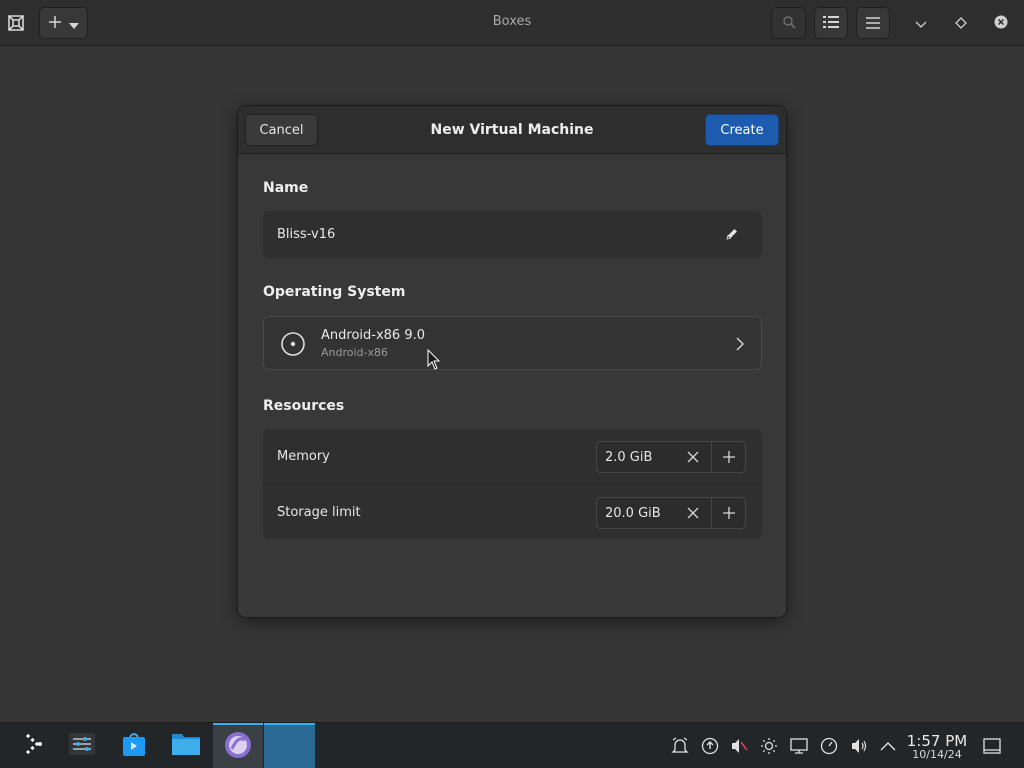  I want to click on memory-row: Memory 2.0 GiB, so click(512, 456).